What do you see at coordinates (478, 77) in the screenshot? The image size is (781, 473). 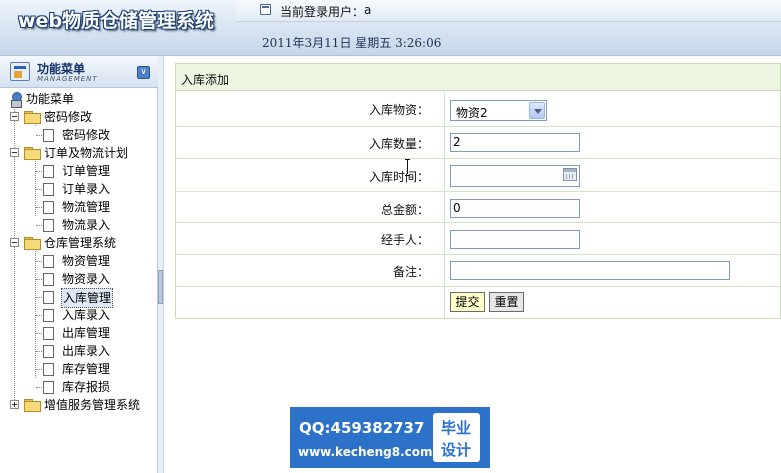 I see `panel-header: 入库添加` at bounding box center [478, 77].